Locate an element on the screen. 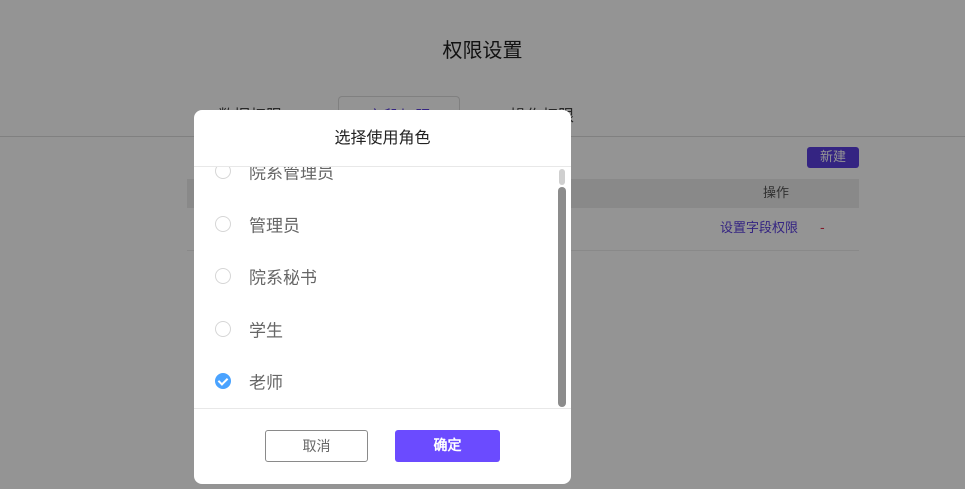 This screenshot has height=489, width=965. confirm-button: 确定 is located at coordinates (447, 446).